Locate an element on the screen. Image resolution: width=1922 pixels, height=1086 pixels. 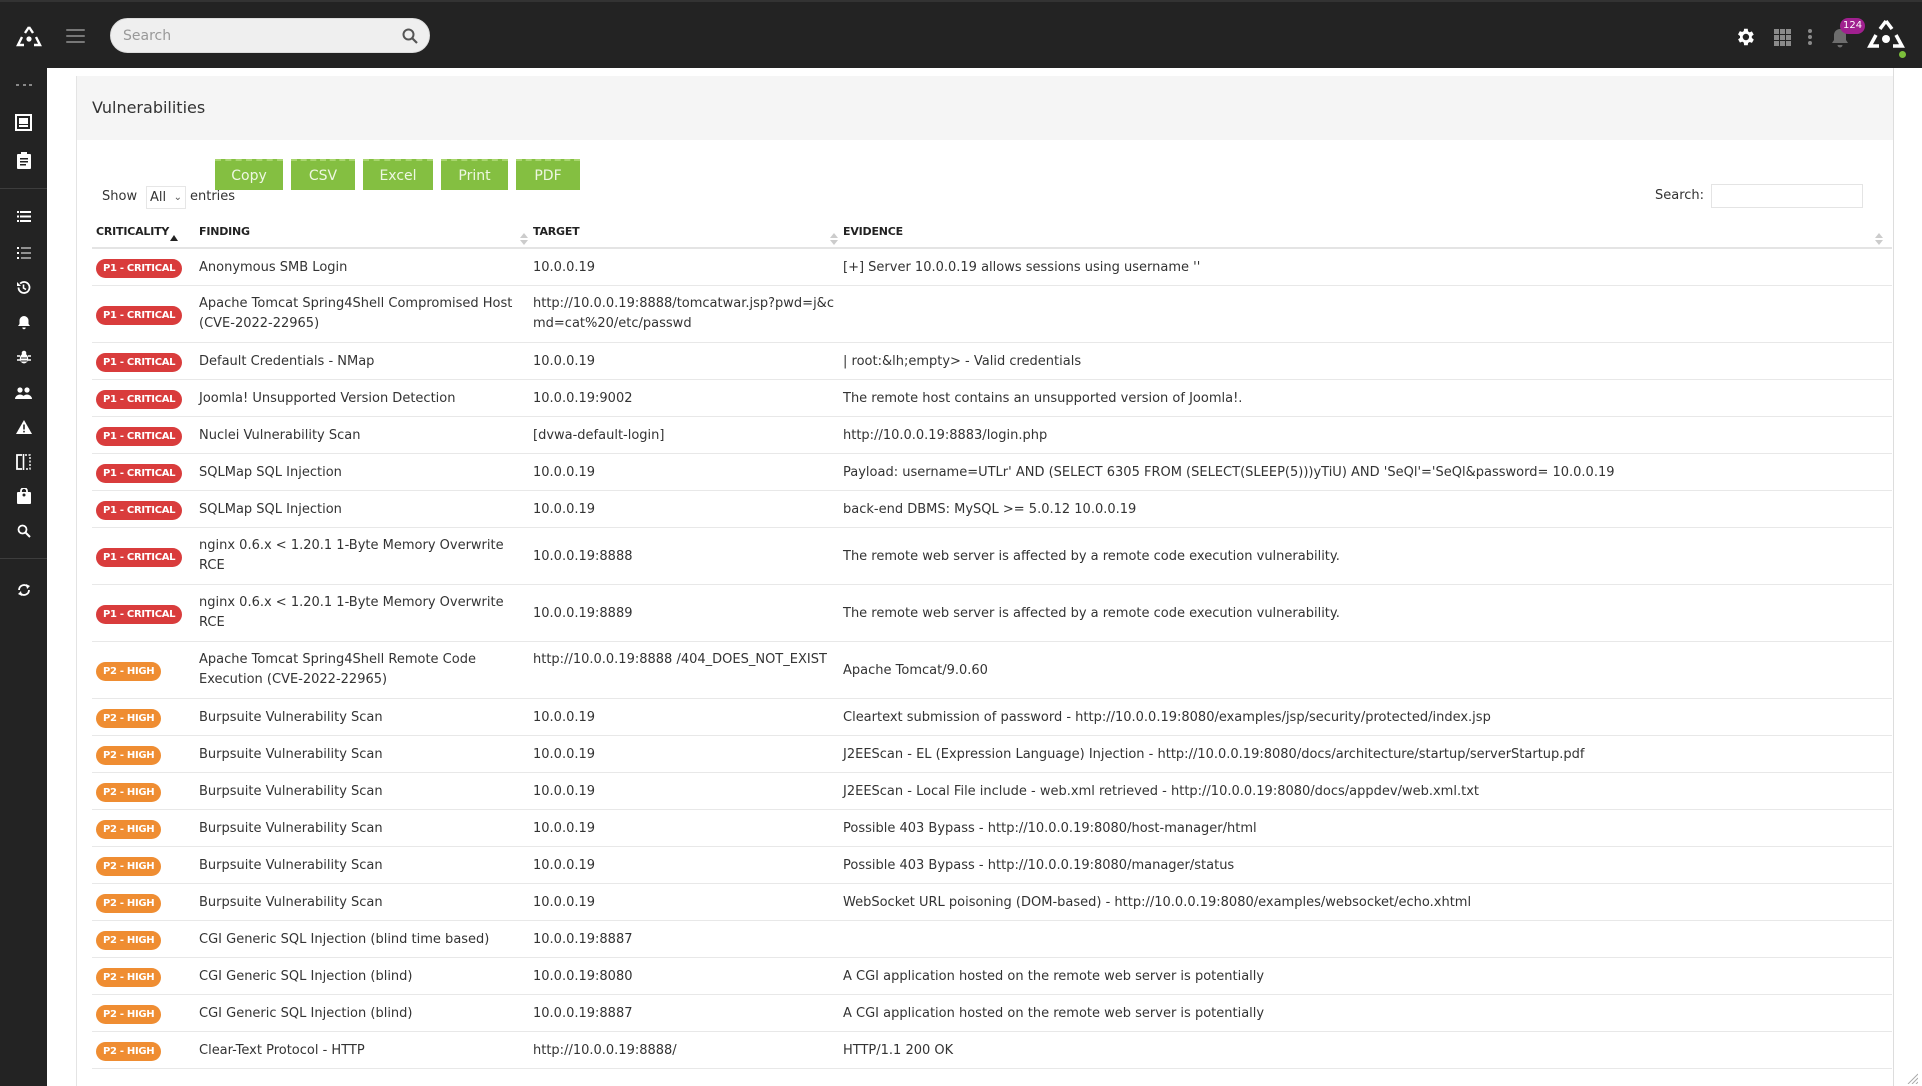
list-icon is located at coordinates (23, 216).